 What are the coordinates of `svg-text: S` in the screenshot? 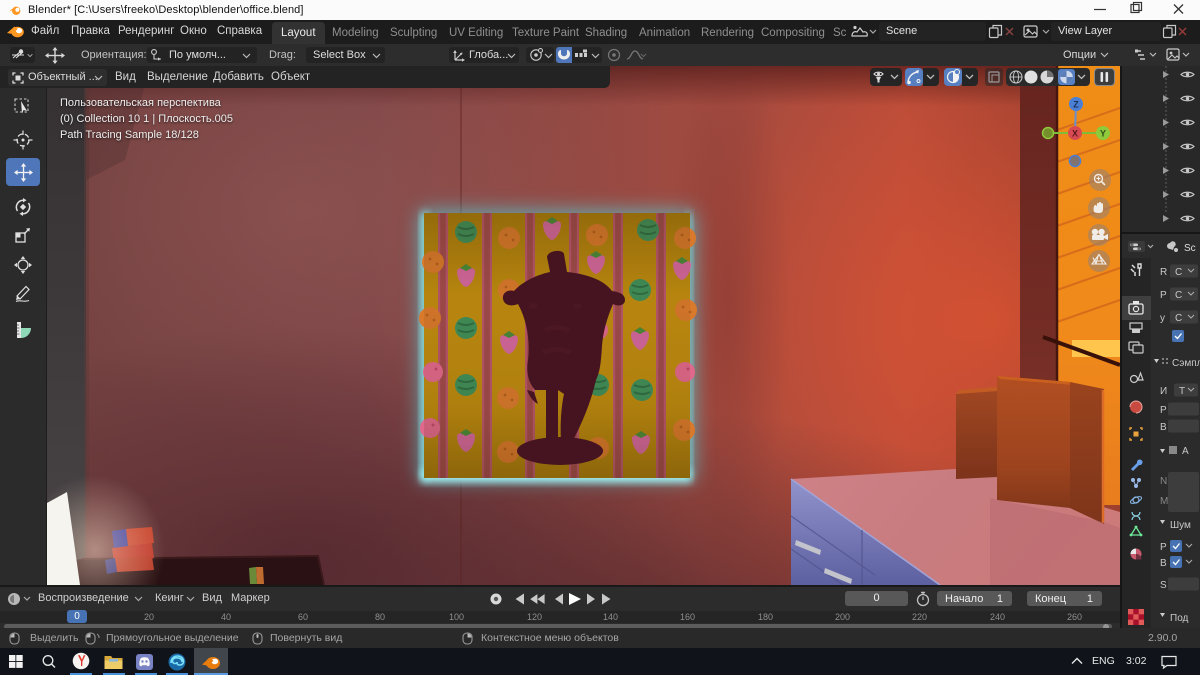 It's located at (1163, 585).